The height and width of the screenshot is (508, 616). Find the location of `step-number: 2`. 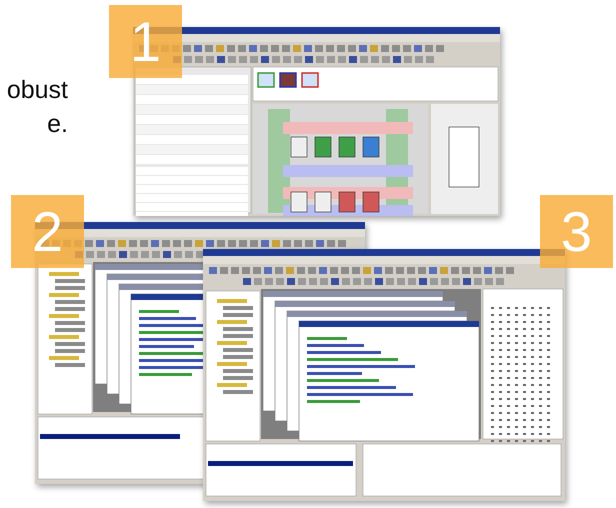

step-number: 2 is located at coordinates (47, 231).